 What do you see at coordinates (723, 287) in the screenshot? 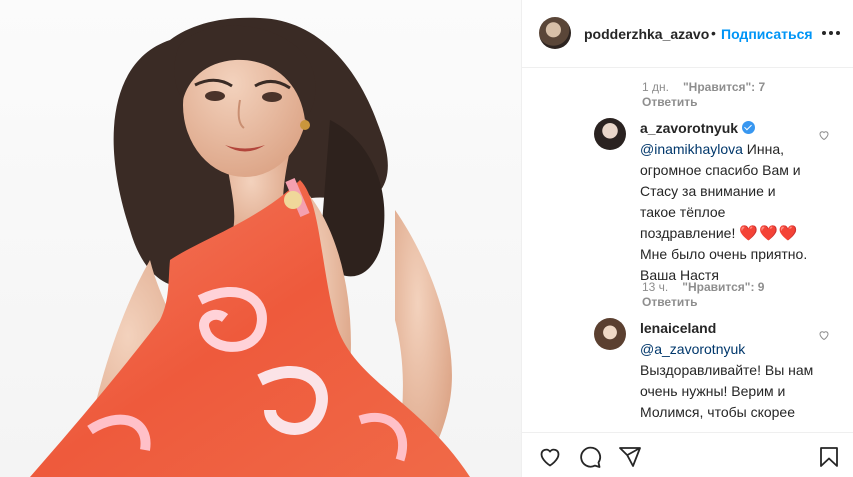
I see `comment-likes: "Нравится": 9` at bounding box center [723, 287].